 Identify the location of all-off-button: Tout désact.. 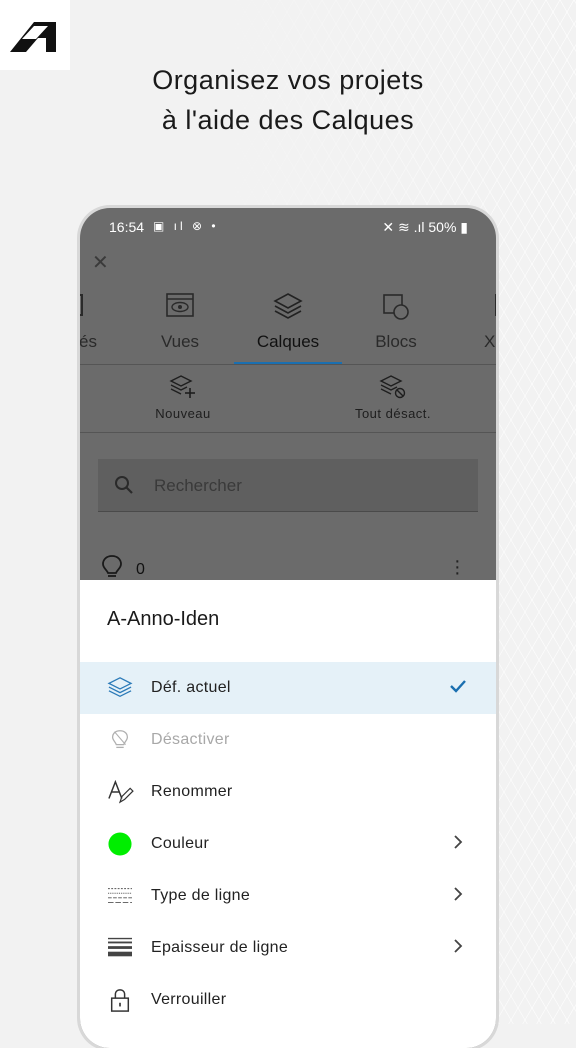
(393, 397).